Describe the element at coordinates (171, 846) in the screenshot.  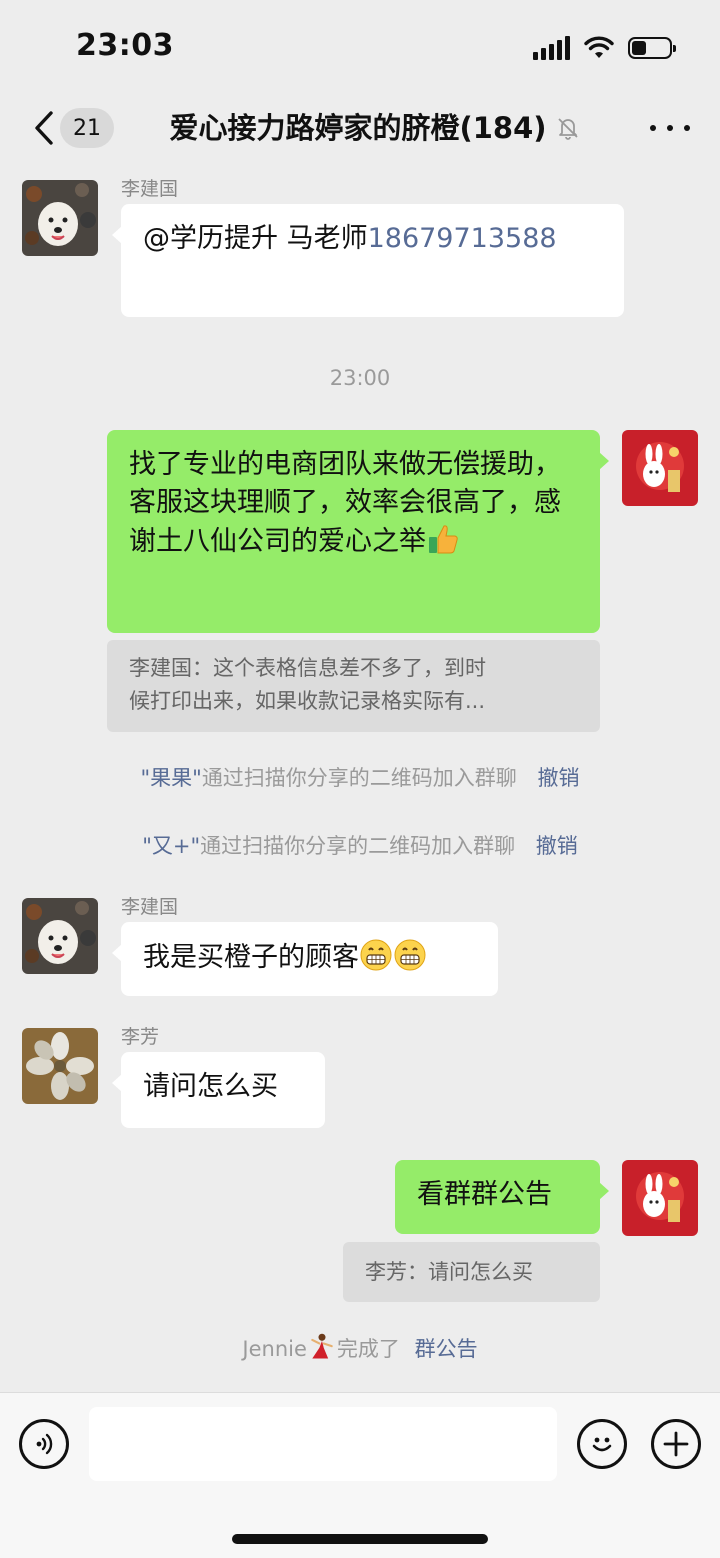
I see `member-name: "又+"` at that location.